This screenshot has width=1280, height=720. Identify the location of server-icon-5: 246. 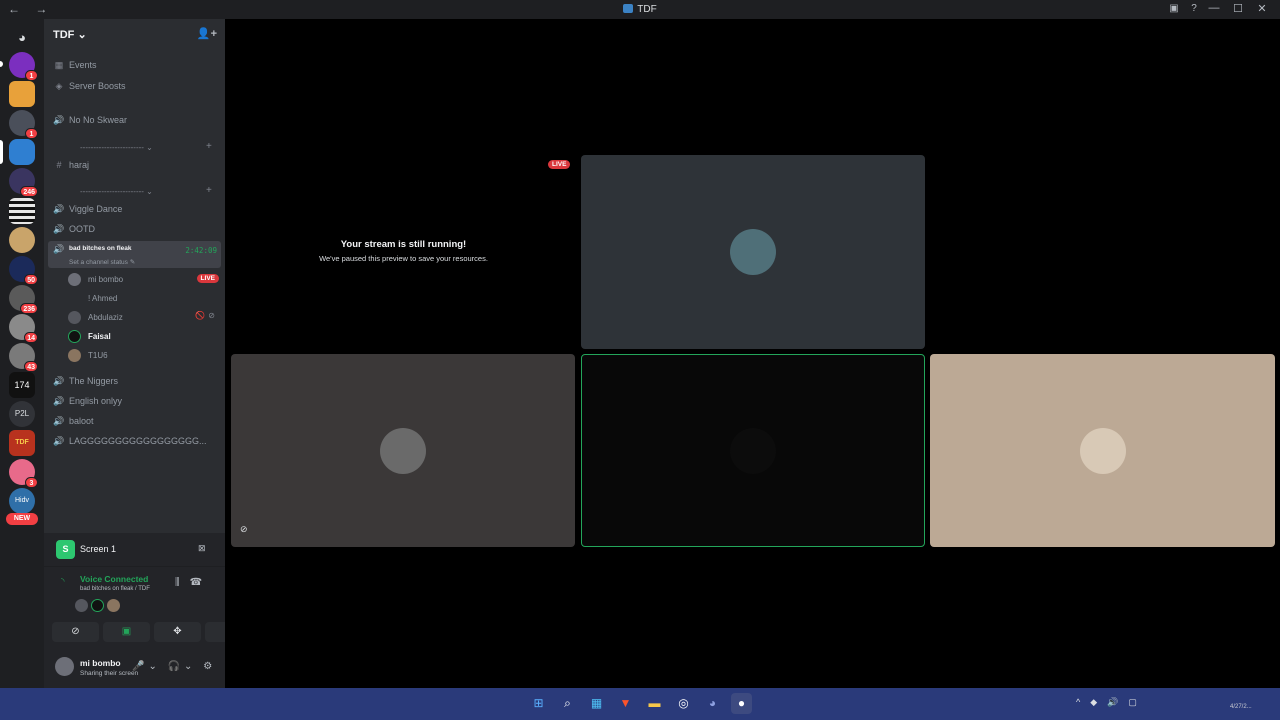
(23, 182).